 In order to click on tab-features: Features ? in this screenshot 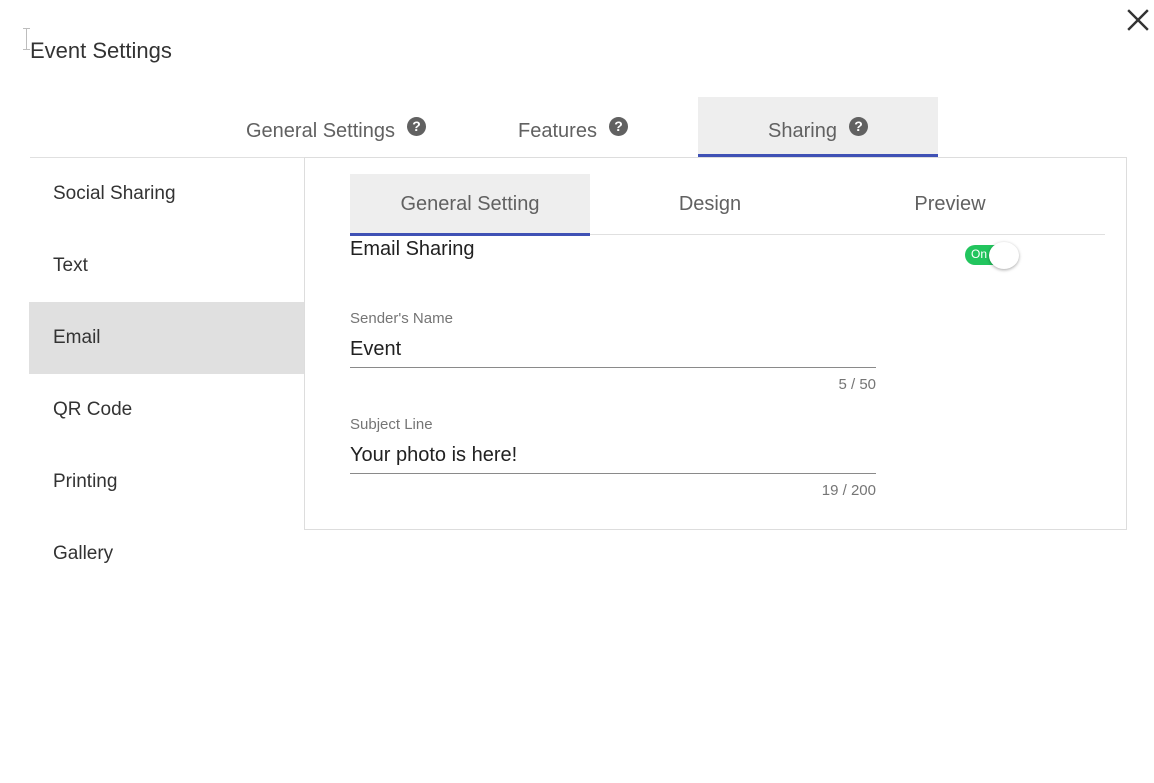, I will do `click(573, 127)`.